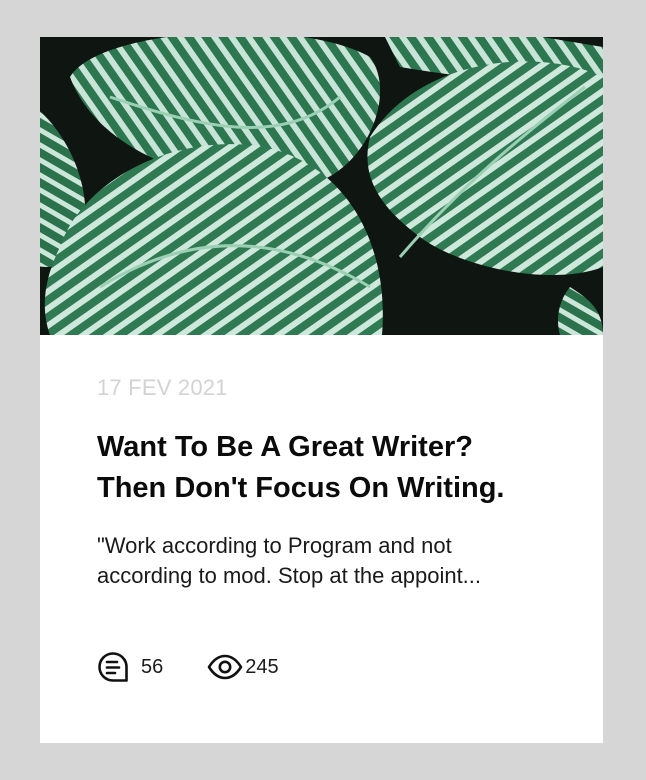  Describe the element at coordinates (225, 667) in the screenshot. I see `eye-icon` at that location.